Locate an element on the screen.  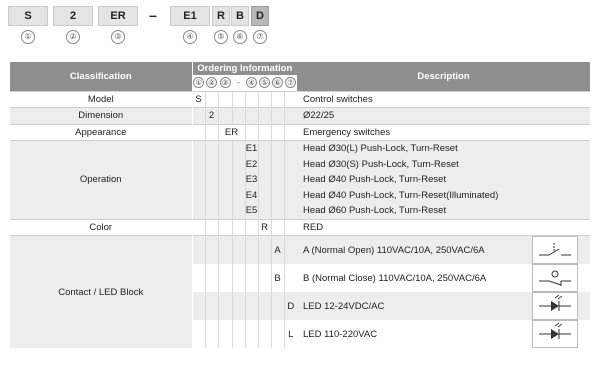
code-contact-a: A is located at coordinates (277, 249).